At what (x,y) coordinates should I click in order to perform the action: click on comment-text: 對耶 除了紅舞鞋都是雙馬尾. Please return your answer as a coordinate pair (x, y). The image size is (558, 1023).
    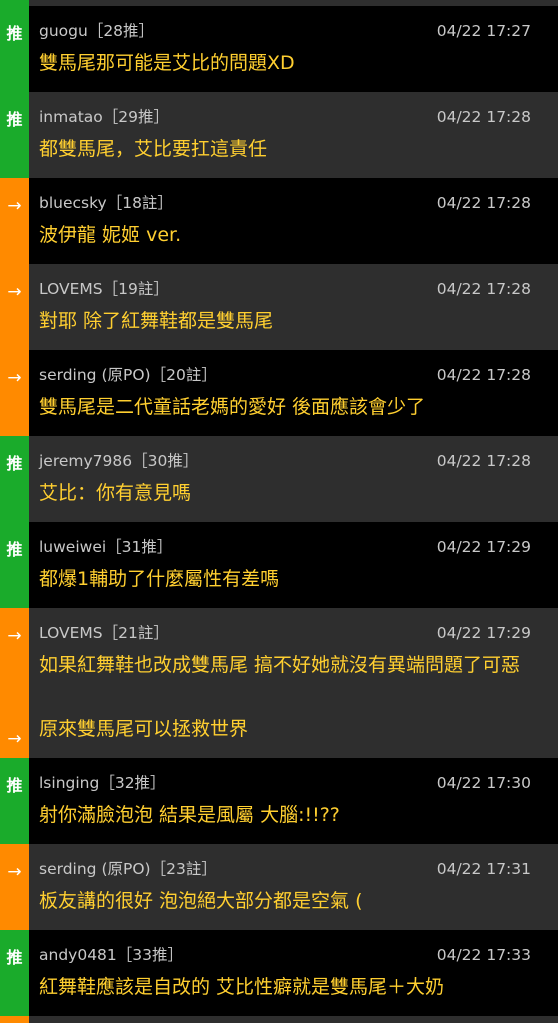
    Looking at the image, I should click on (156, 321).